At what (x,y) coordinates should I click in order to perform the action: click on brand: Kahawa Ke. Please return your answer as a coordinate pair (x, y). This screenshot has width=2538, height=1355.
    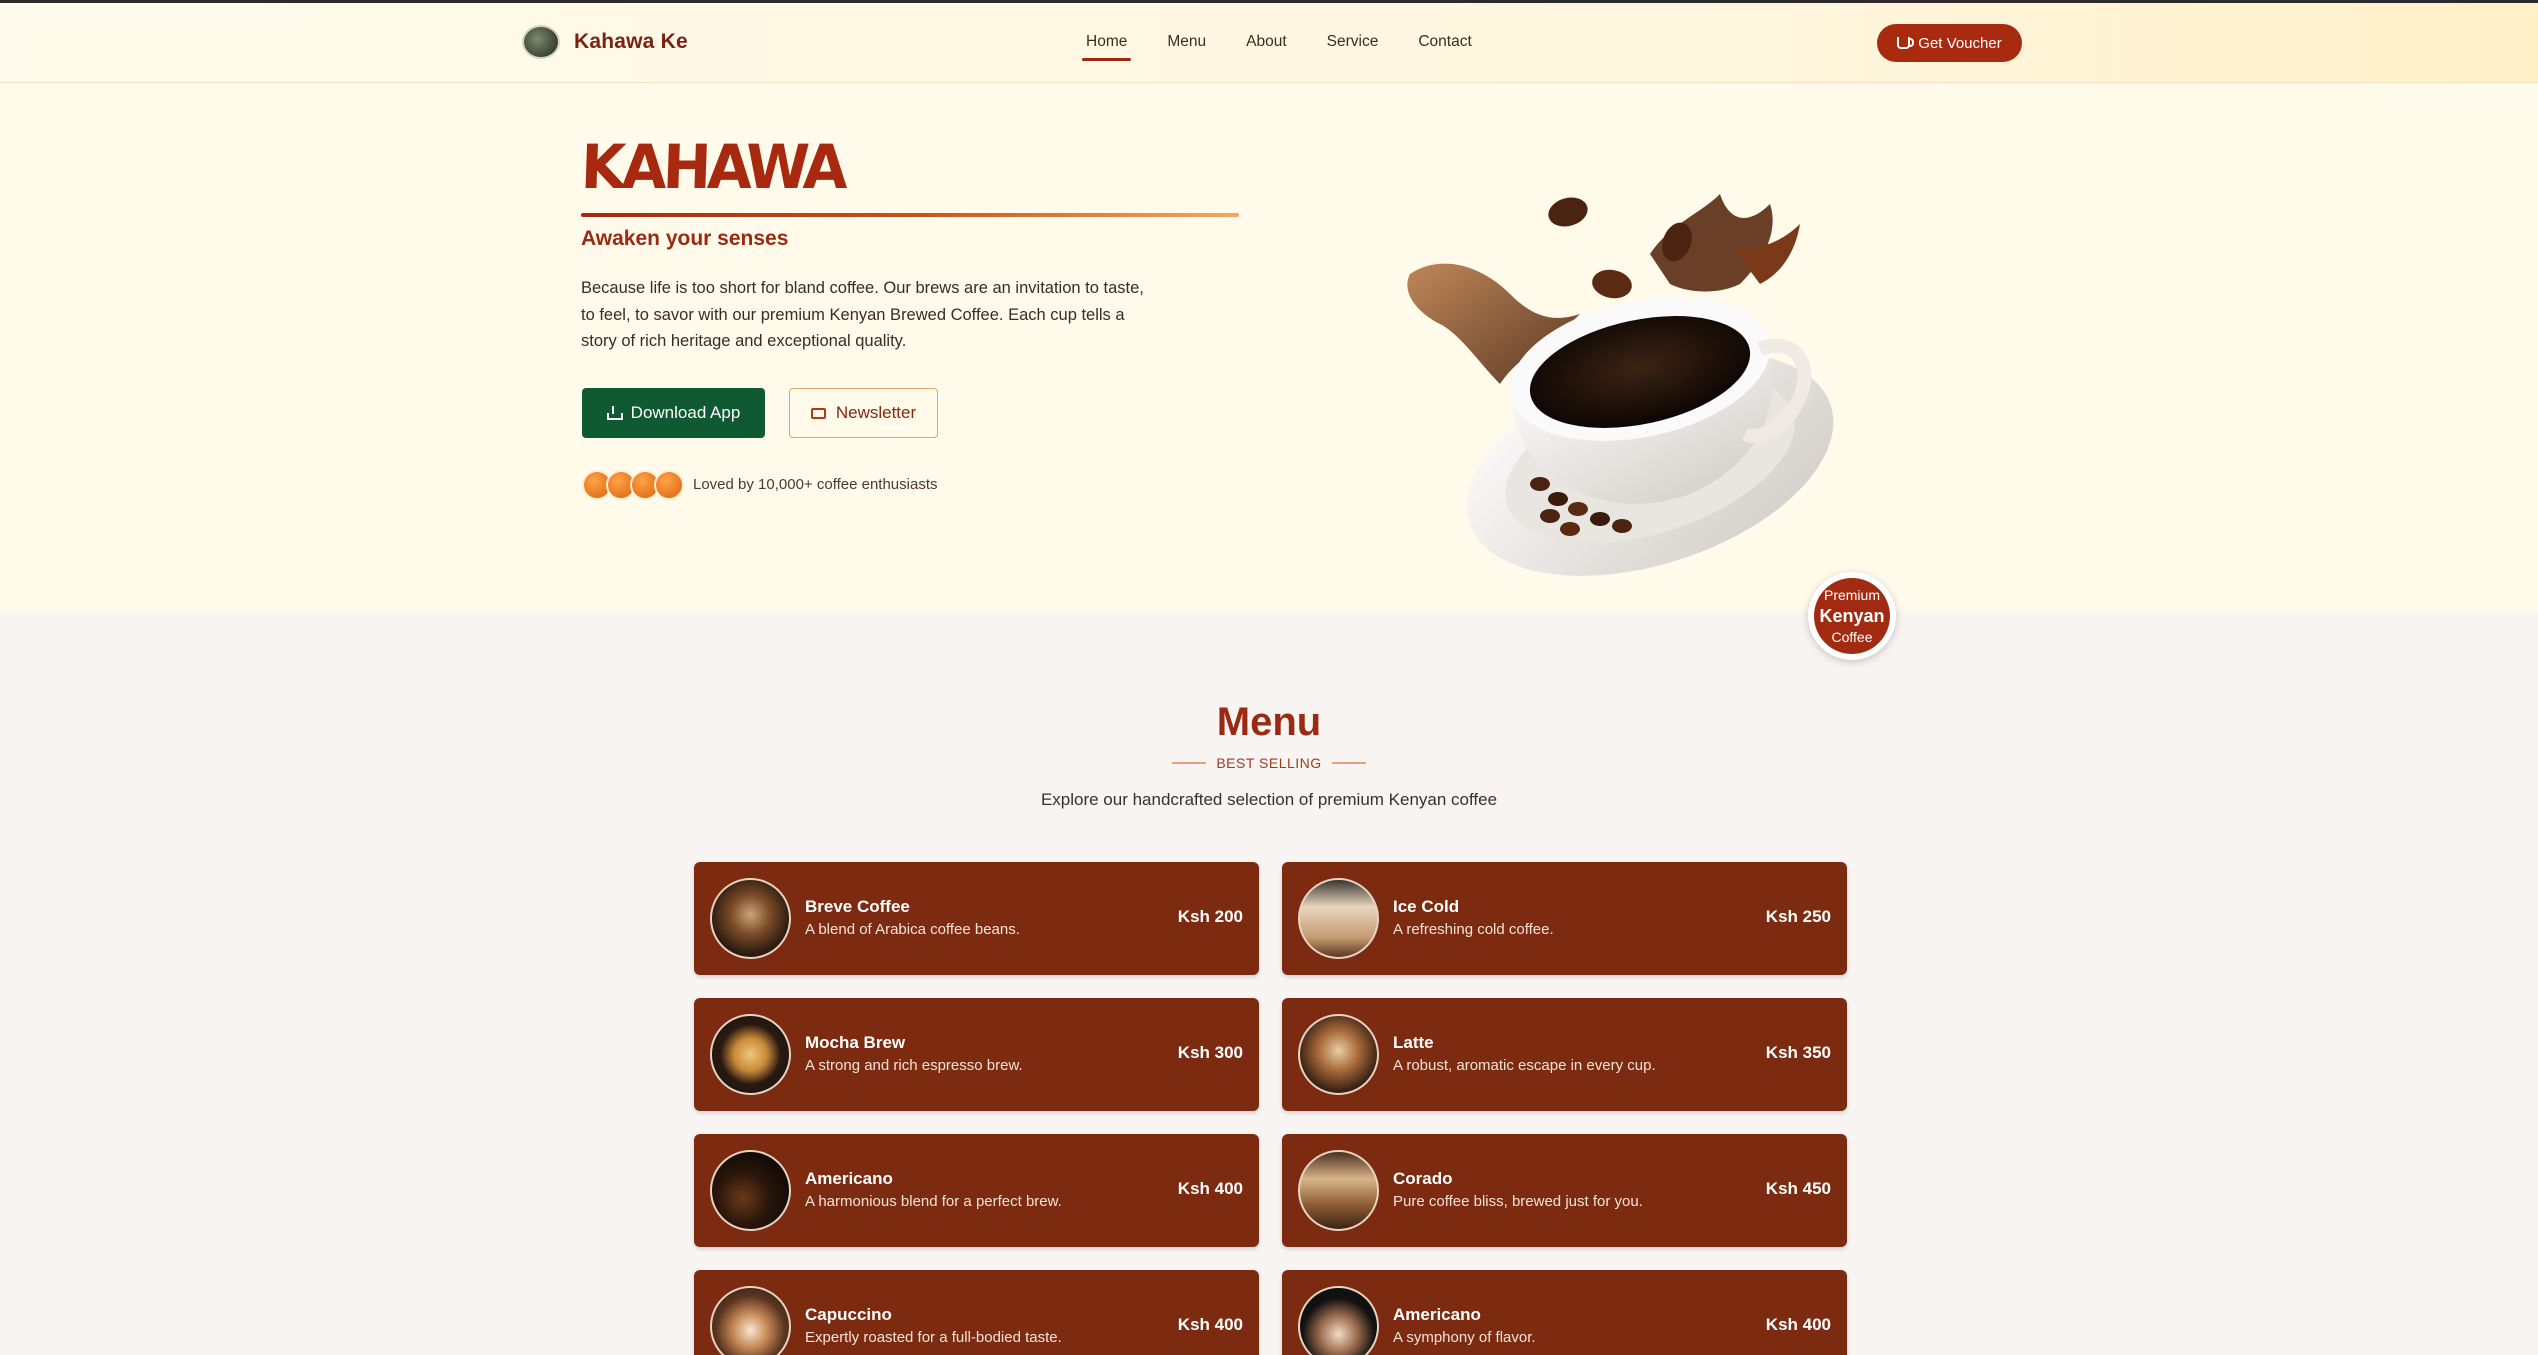
    Looking at the image, I should click on (605, 42).